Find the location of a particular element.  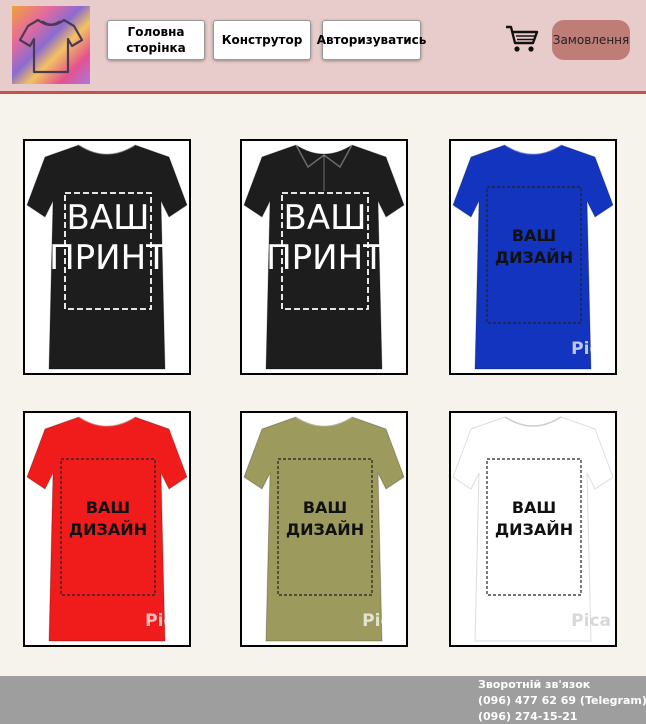

tshirt-logo-icon is located at coordinates (51, 45).